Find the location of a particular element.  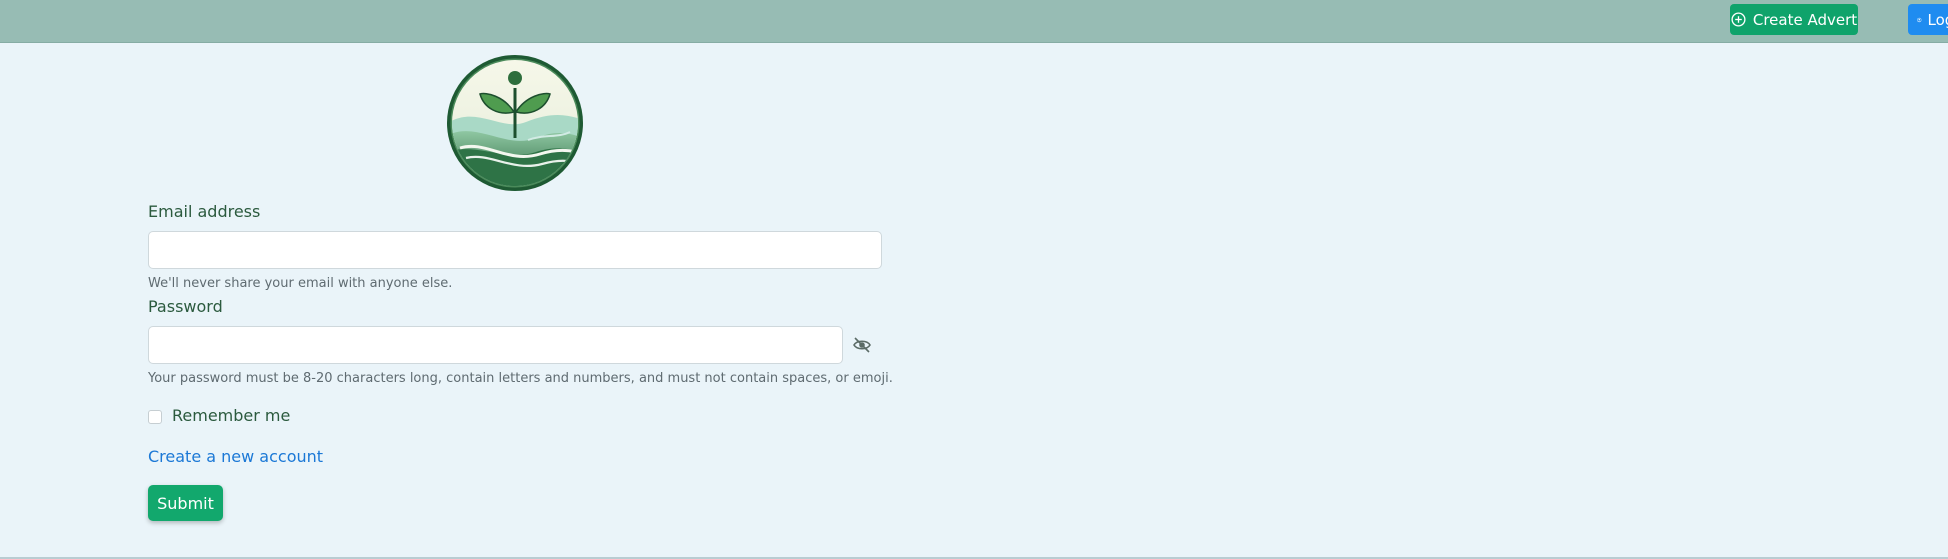

password-field is located at coordinates (495, 345).